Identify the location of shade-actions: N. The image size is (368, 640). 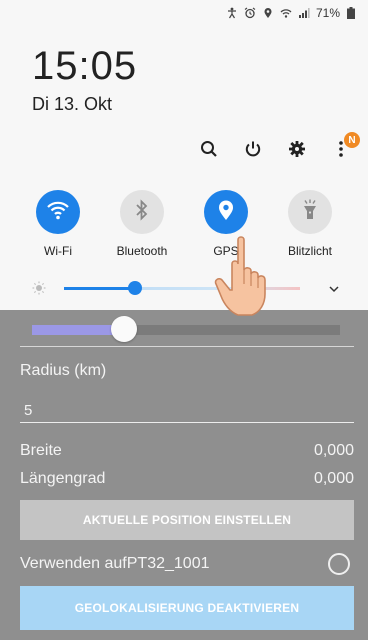
(279, 147).